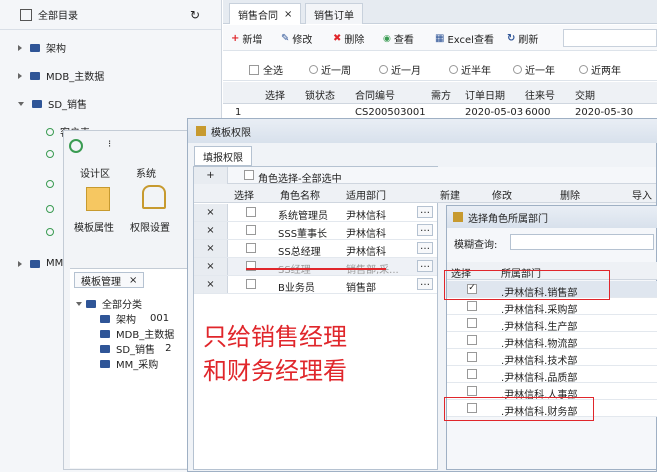 This screenshot has height=472, width=657. Describe the element at coordinates (582, 242) in the screenshot. I see `fuzzy-search-input` at that location.